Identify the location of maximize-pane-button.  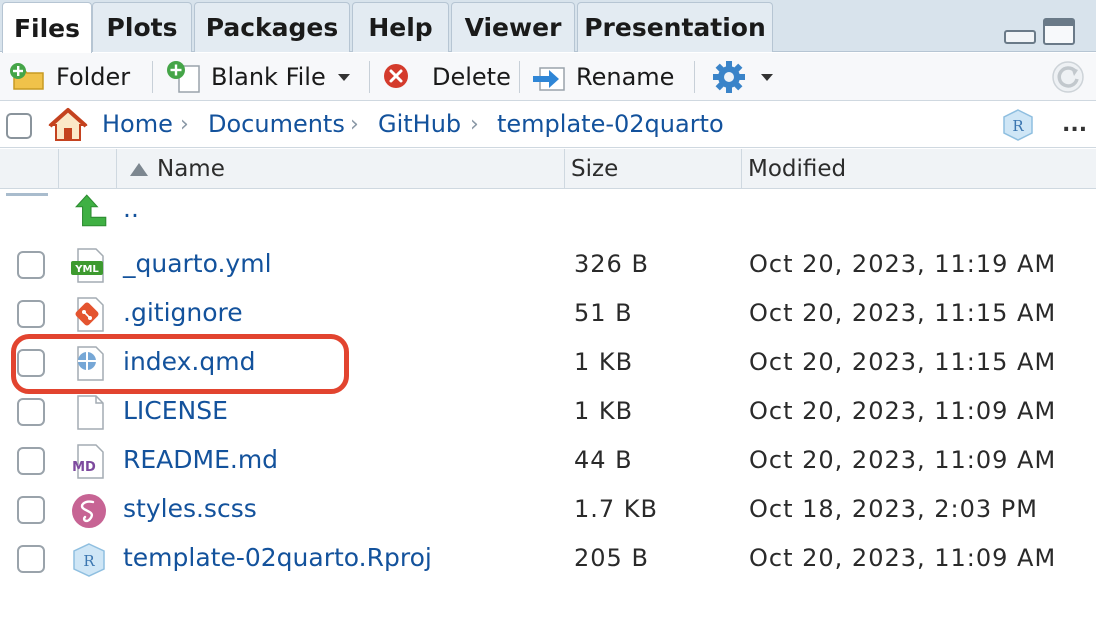
(1059, 31).